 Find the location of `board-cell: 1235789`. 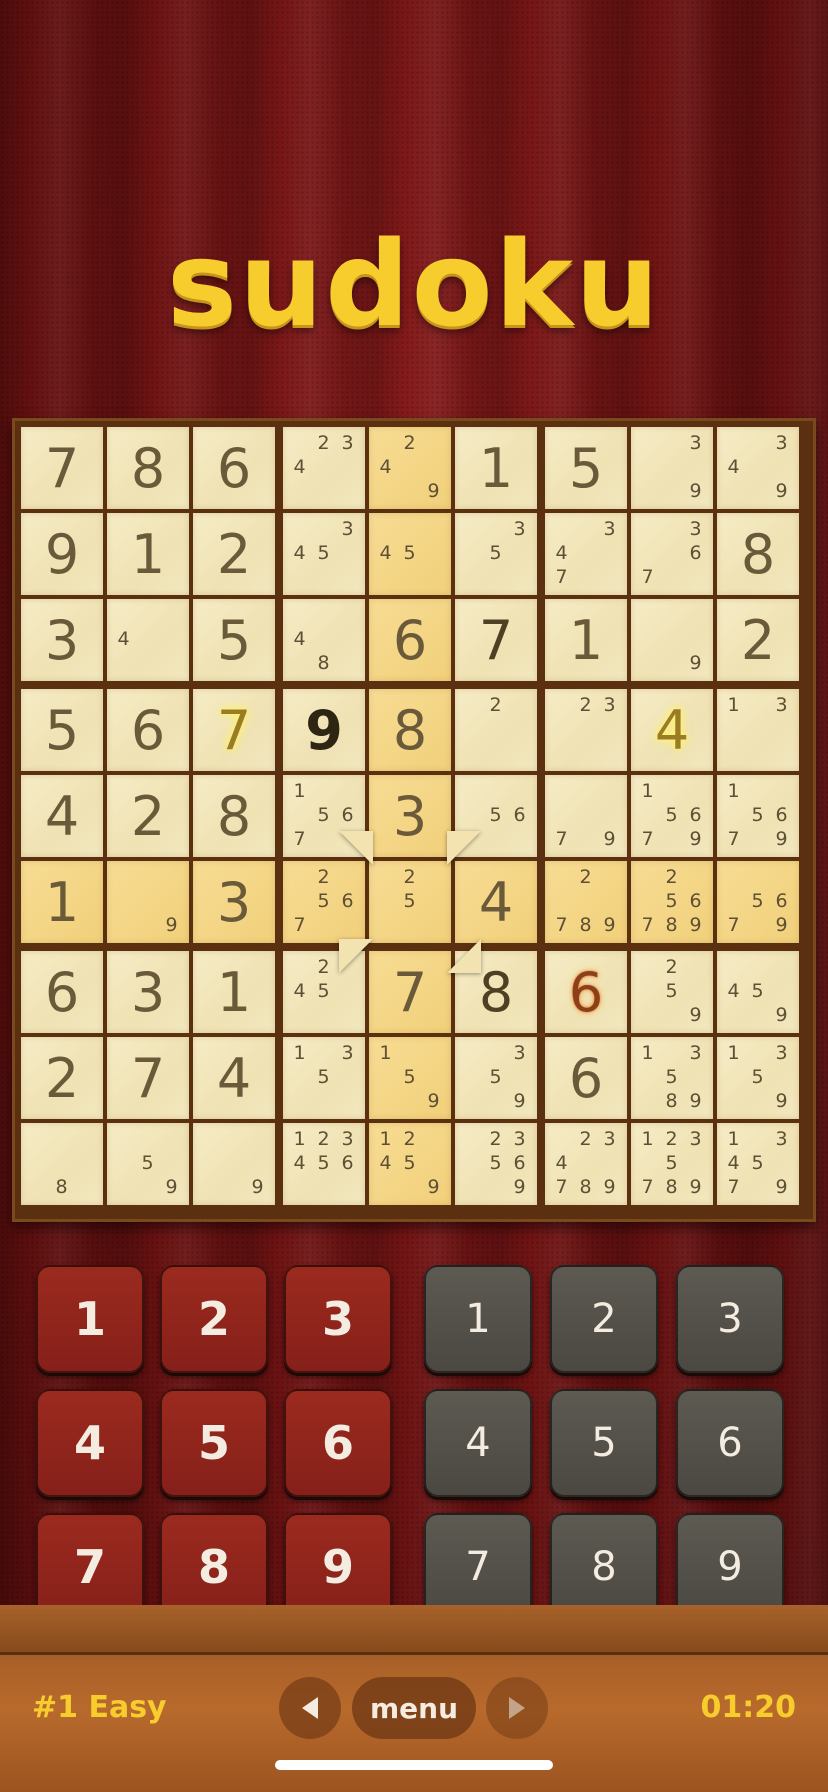

board-cell: 1235789 is located at coordinates (672, 1164).